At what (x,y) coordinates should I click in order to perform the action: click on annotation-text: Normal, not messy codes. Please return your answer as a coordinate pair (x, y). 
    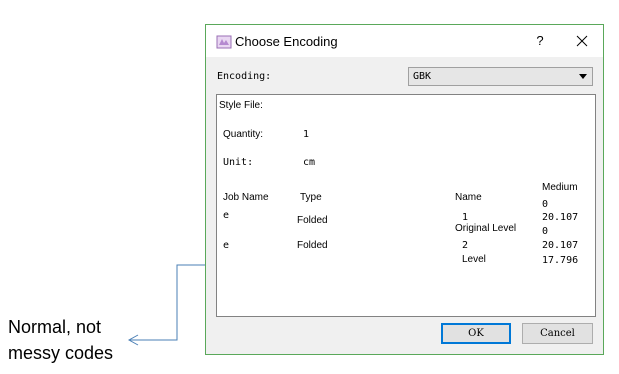
    Looking at the image, I should click on (60, 340).